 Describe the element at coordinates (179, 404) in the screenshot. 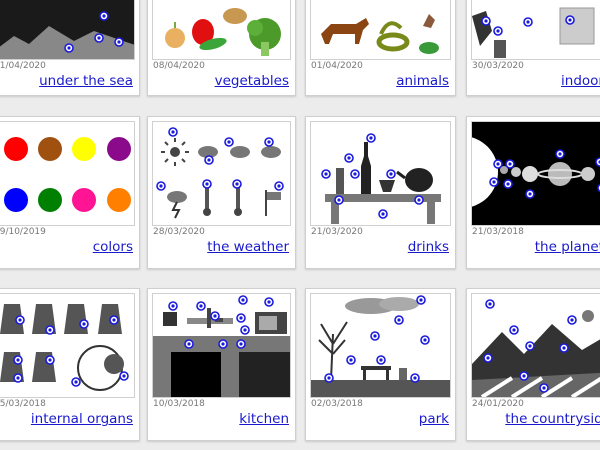

I see `card-date: 10/03/2018` at that location.